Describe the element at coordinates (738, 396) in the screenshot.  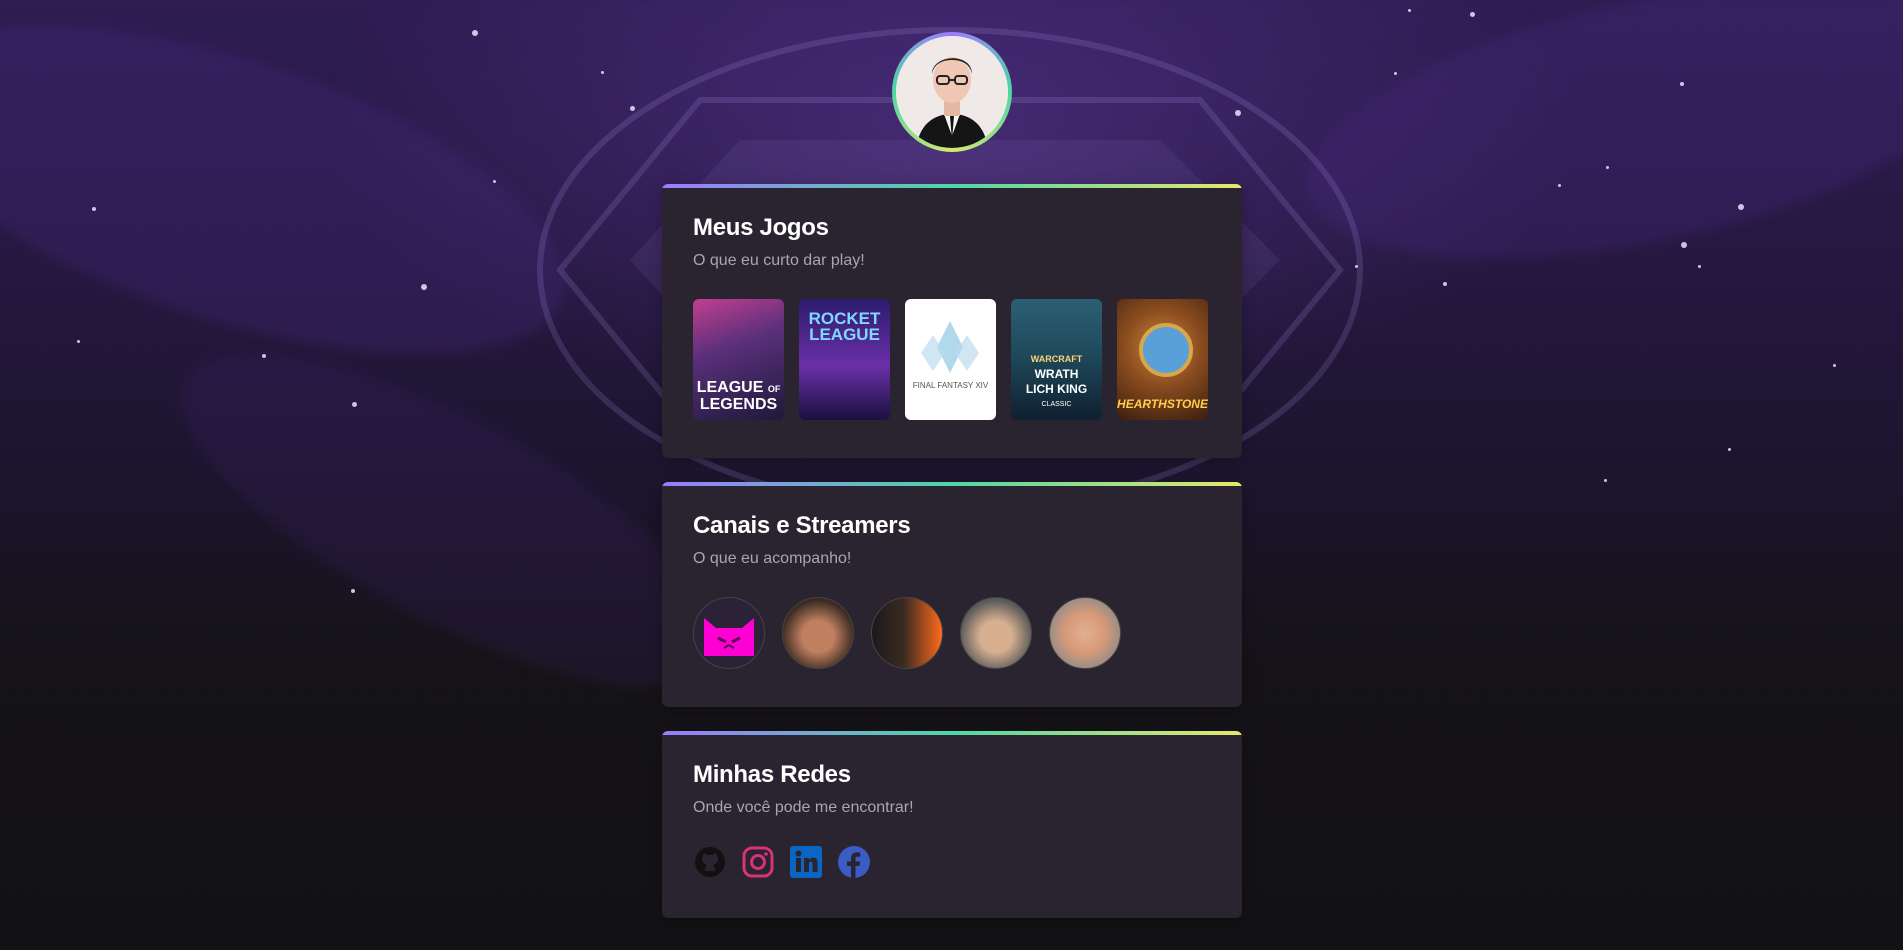
I see `game-cover-text: LEAGUE OF LEGENDS` at that location.